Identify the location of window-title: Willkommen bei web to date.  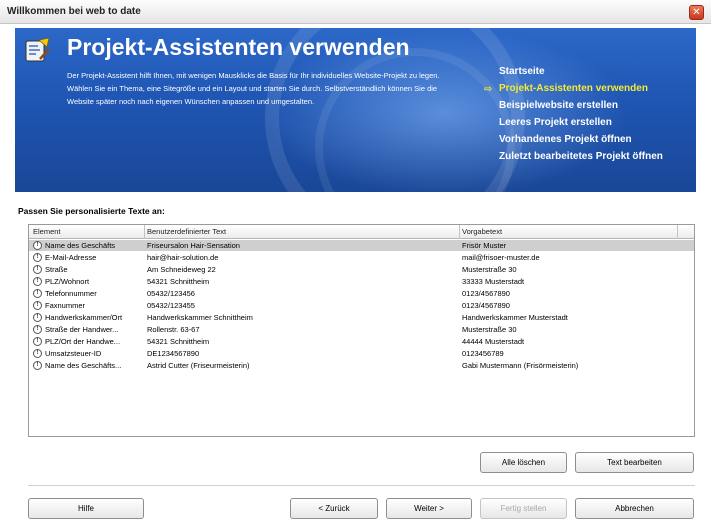
(74, 11).